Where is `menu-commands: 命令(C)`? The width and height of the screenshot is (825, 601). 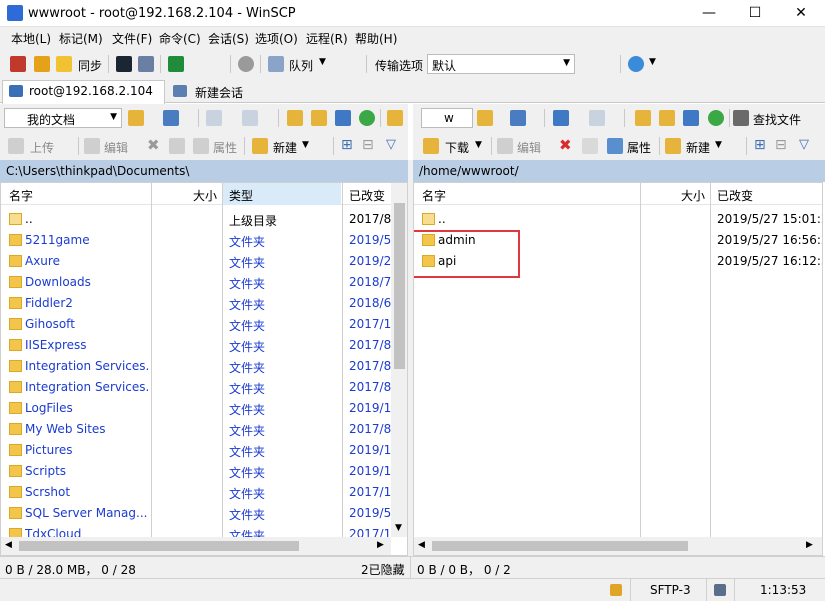
menu-commands: 命令(C) is located at coordinates (180, 38).